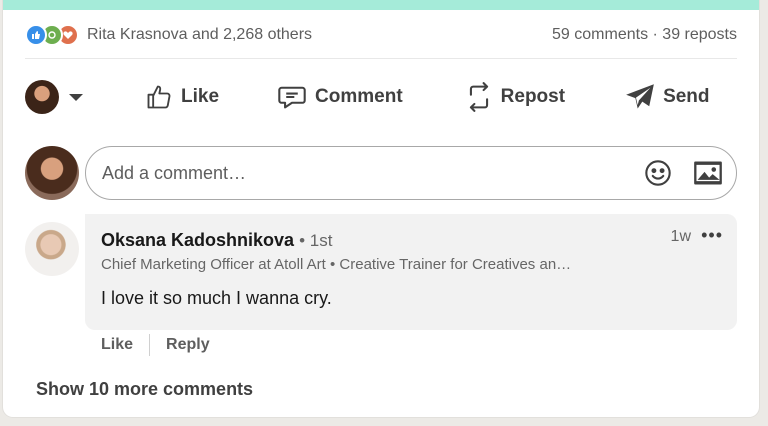 The image size is (768, 426). I want to click on connection-degree: • 1st, so click(316, 240).